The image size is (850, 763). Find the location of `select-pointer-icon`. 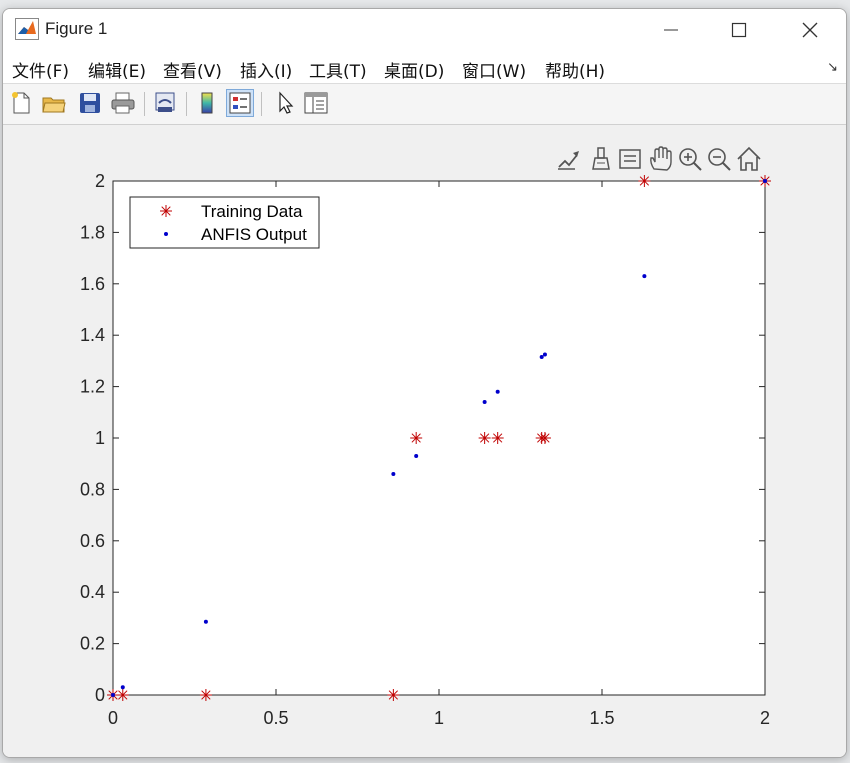

select-pointer-icon is located at coordinates (286, 102).